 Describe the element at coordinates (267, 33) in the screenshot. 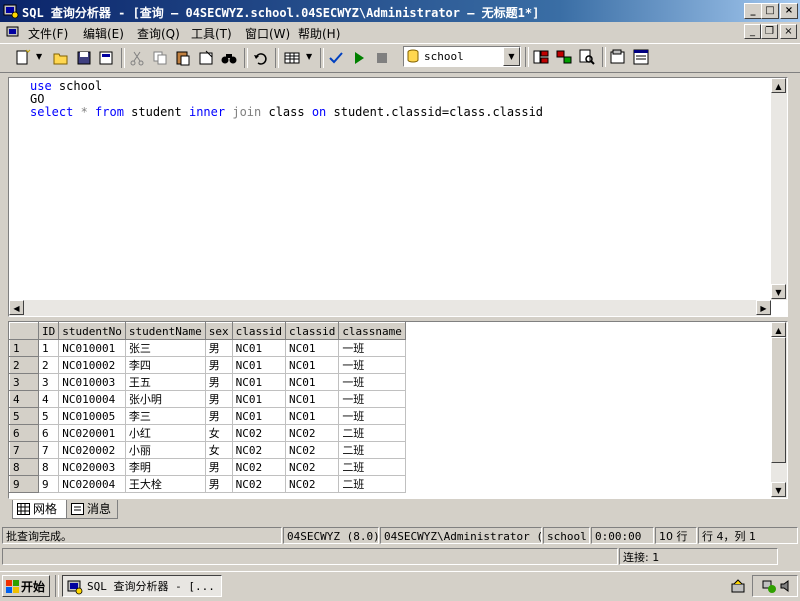

I see `menu-window: 窗口(W)` at that location.